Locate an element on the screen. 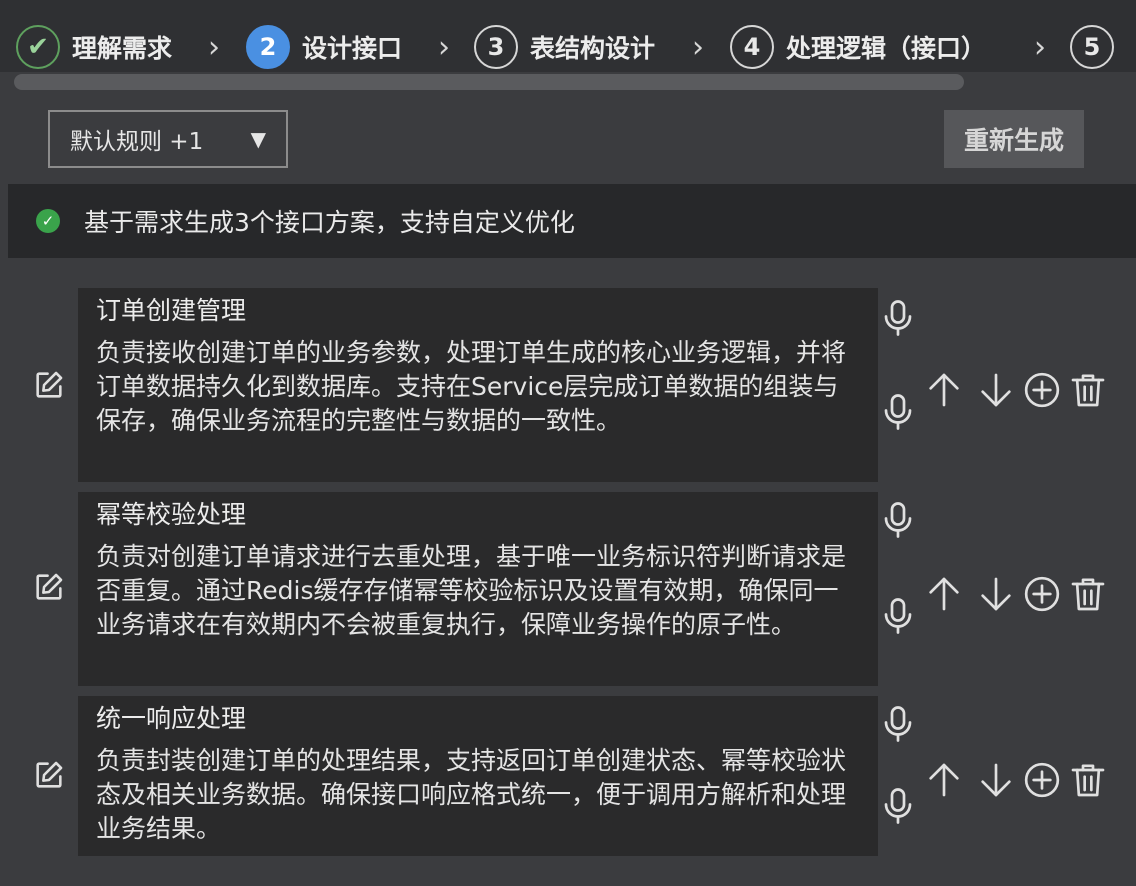 This screenshot has height=886, width=1136. regenerate-button: 重新生成 is located at coordinates (1014, 139).